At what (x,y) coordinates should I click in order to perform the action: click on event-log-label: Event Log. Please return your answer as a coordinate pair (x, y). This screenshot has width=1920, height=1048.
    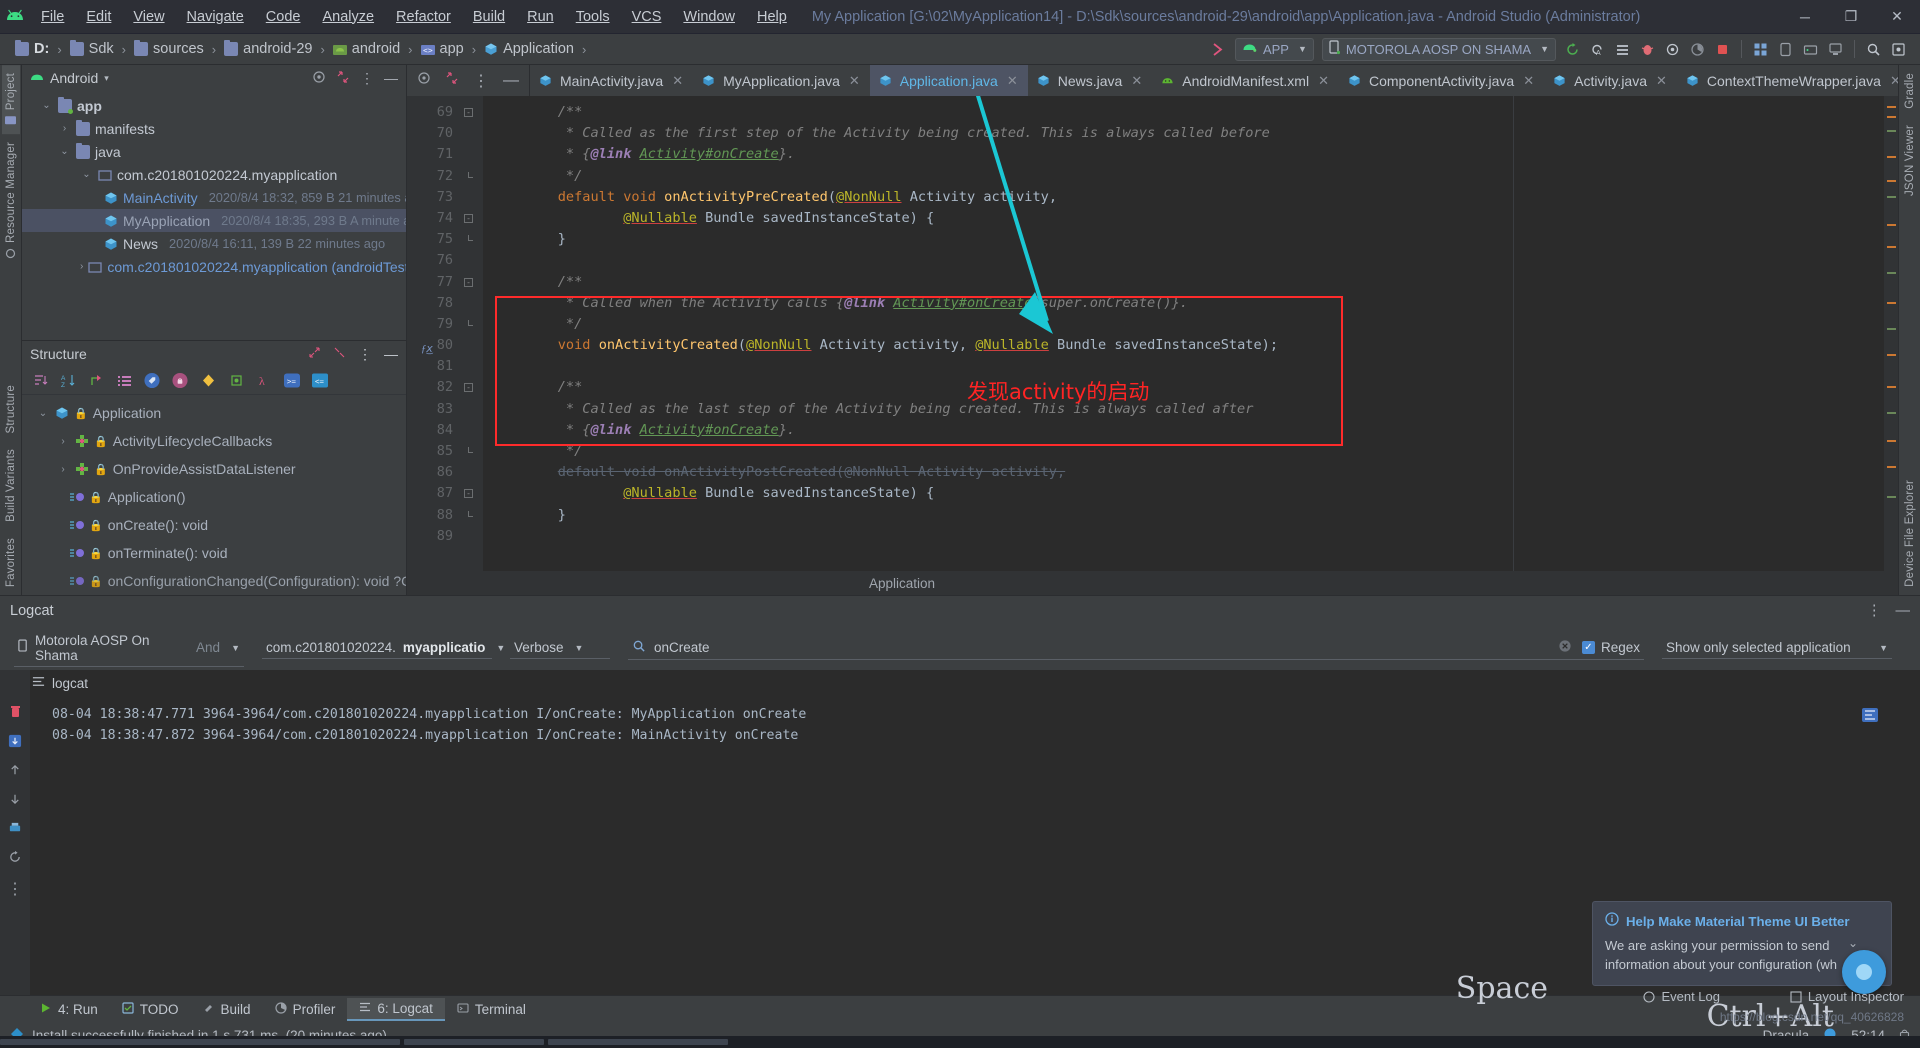
    Looking at the image, I should click on (1681, 996).